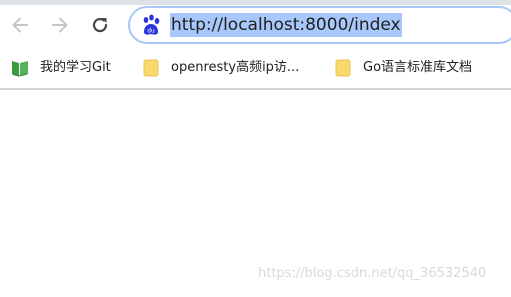  I want to click on baidu-paw-icon: du, so click(151, 25).